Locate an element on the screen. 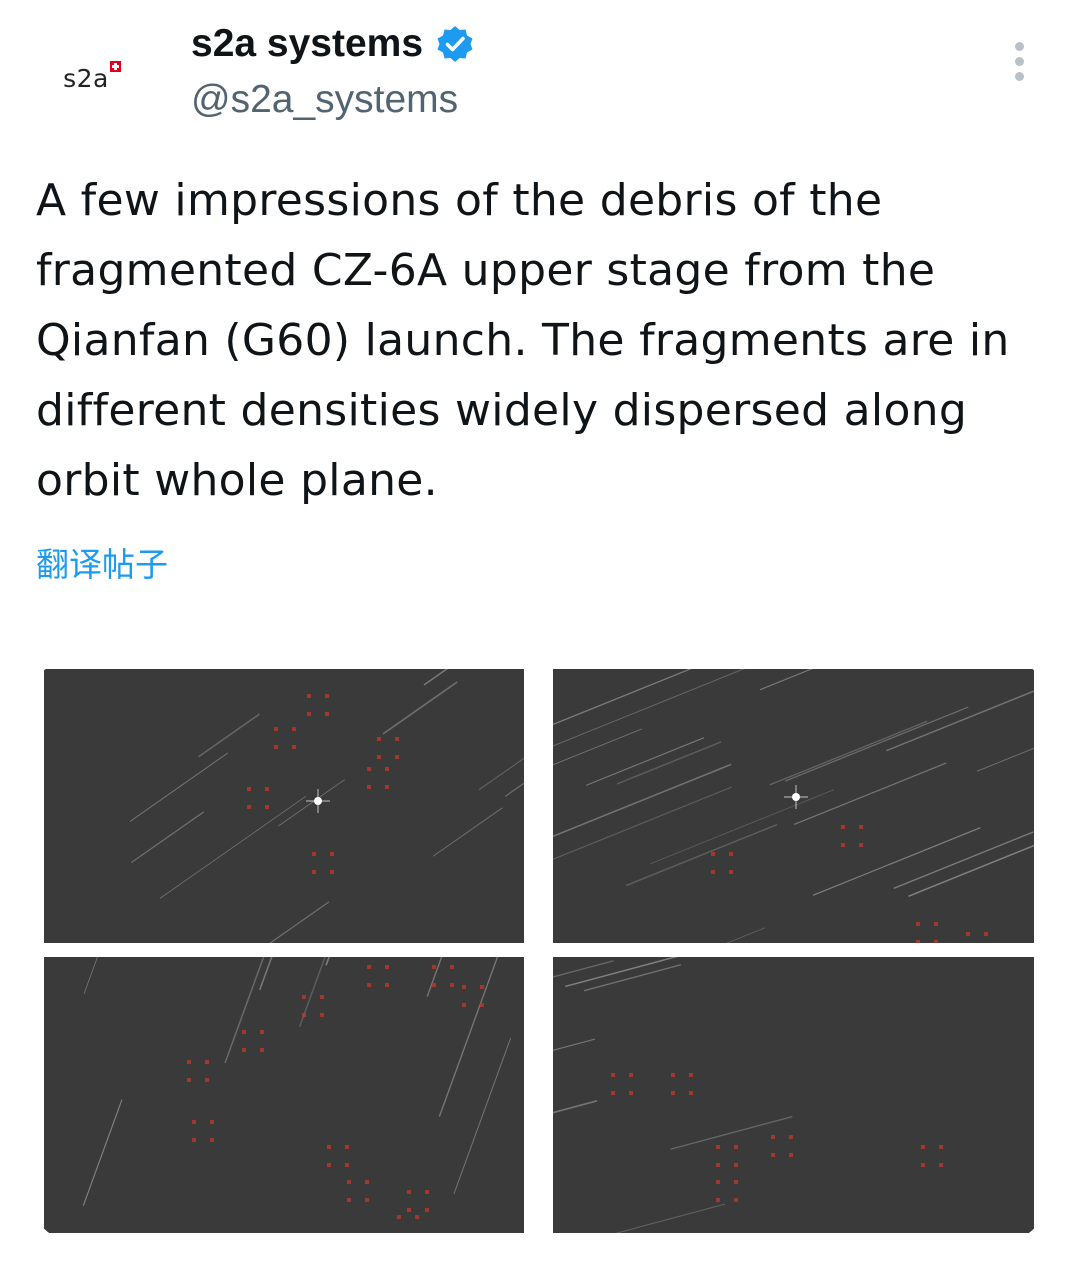 The image size is (1078, 1286). author-handle: @s2a_systems is located at coordinates (324, 100).